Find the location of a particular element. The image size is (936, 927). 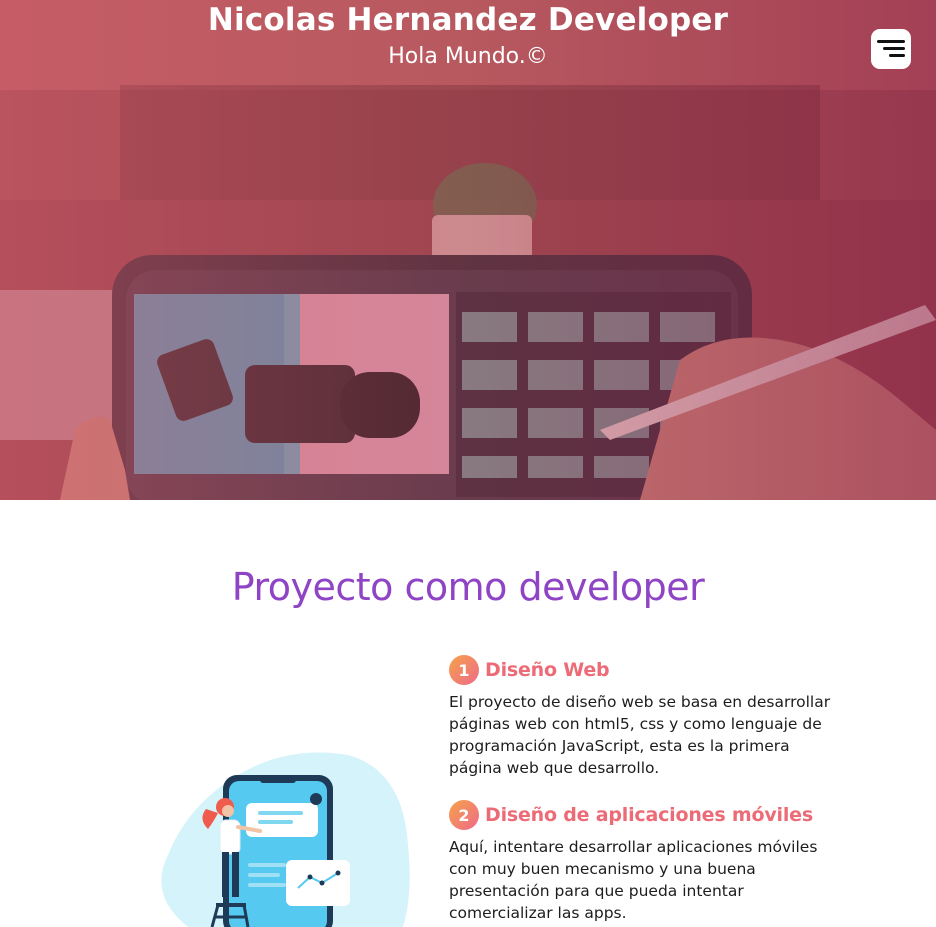

phone-with-woman-illustration is located at coordinates (285, 839).